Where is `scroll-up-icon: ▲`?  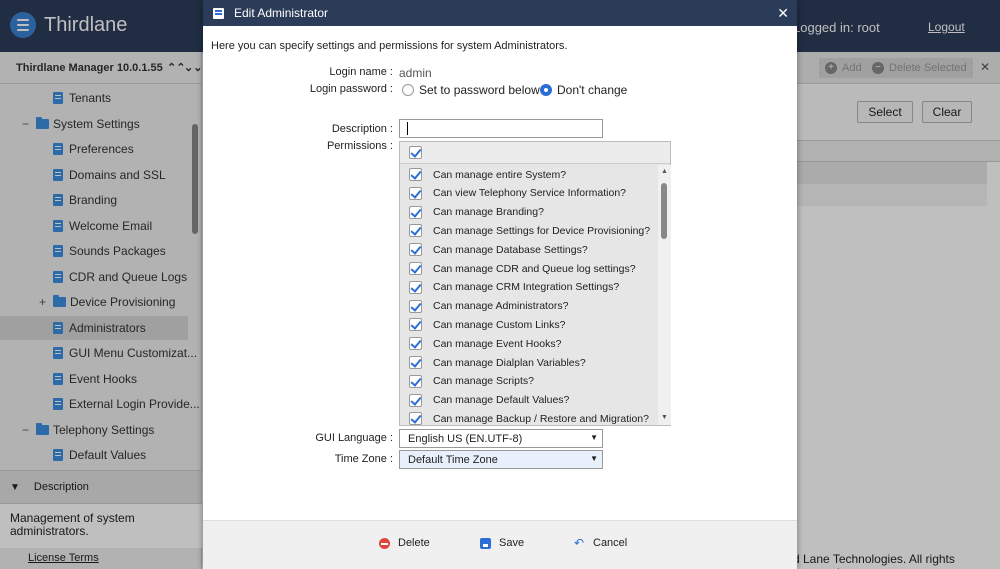
scroll-up-icon: ▲ is located at coordinates (664, 171).